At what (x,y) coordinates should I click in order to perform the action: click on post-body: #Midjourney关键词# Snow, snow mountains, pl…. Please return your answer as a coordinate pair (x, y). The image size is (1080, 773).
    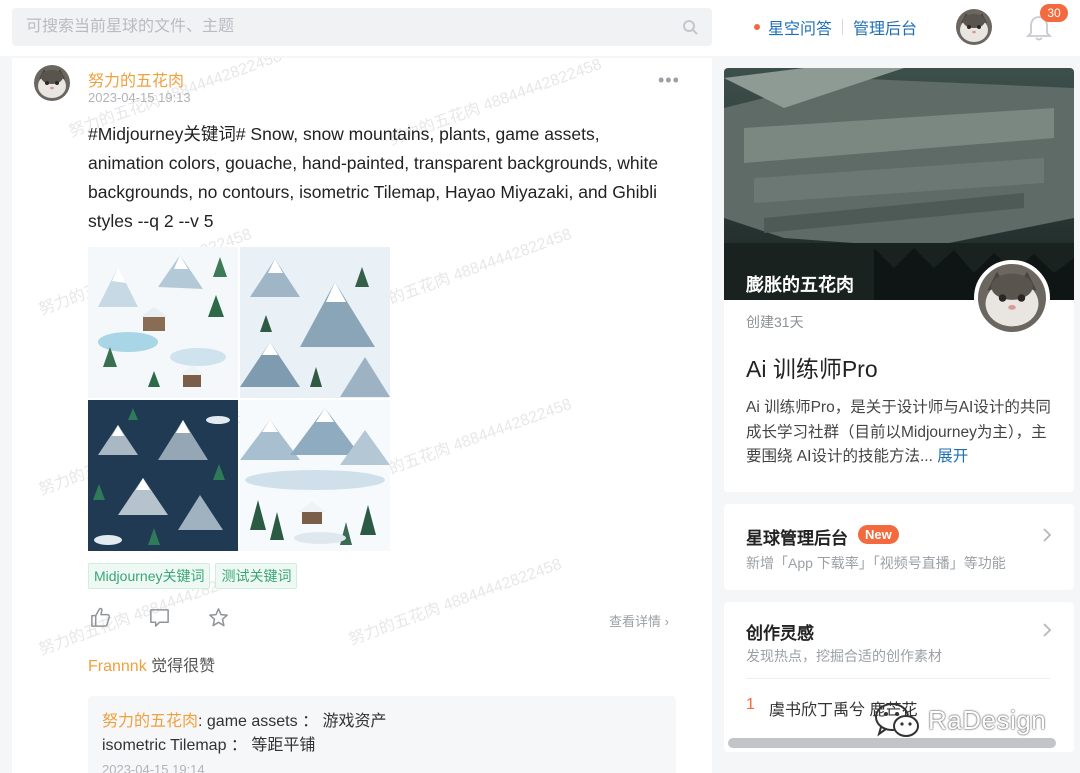
    Looking at the image, I should click on (373, 177).